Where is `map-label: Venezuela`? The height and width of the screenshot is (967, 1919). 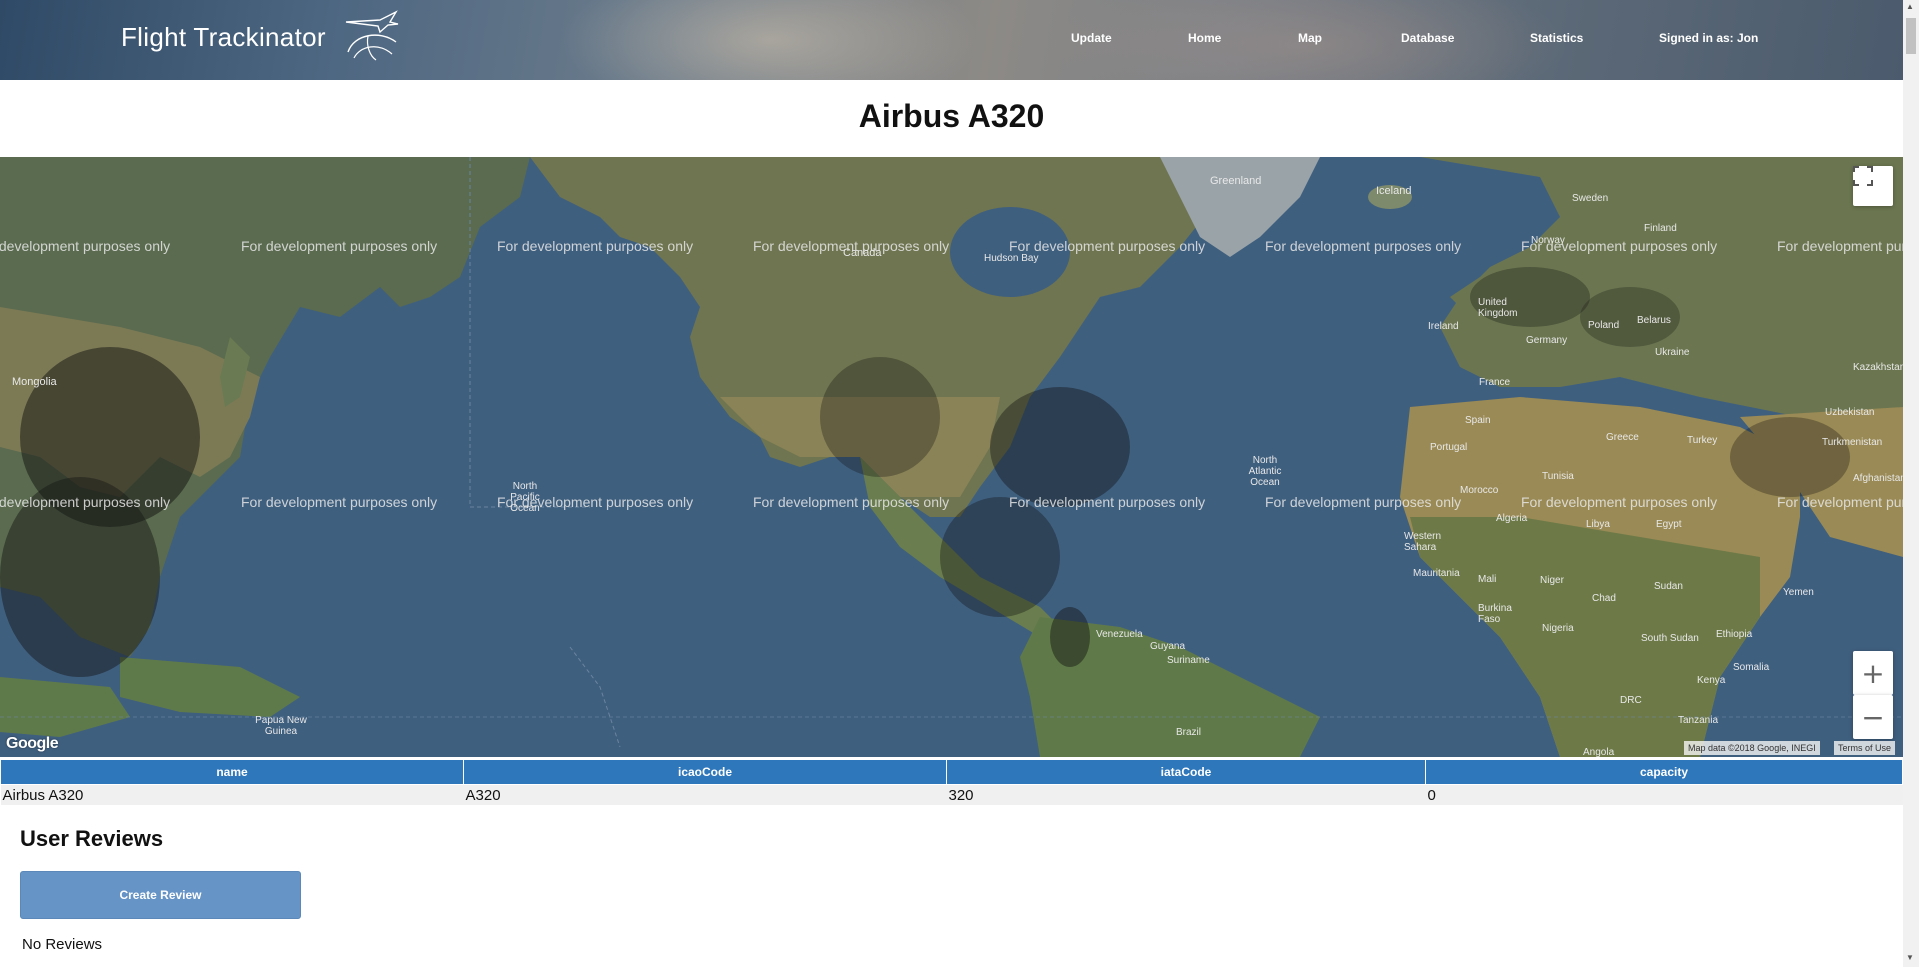
map-label: Venezuela is located at coordinates (1119, 634).